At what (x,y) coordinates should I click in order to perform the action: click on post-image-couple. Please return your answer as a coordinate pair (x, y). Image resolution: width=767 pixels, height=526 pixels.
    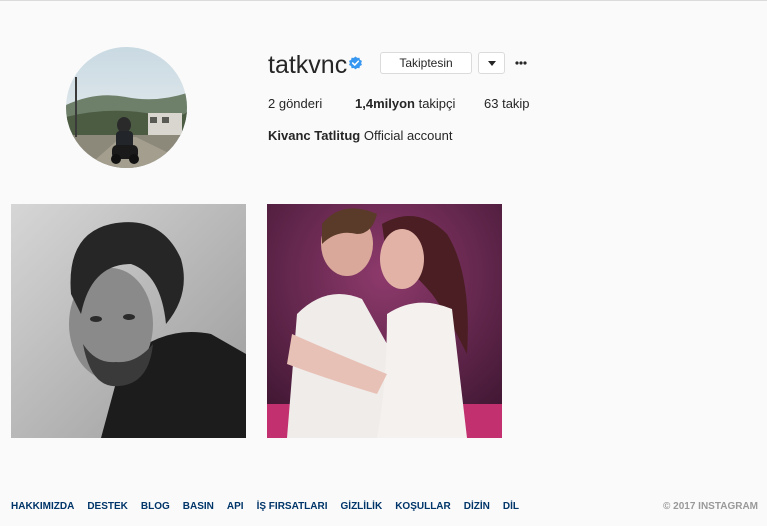
    Looking at the image, I should click on (384, 321).